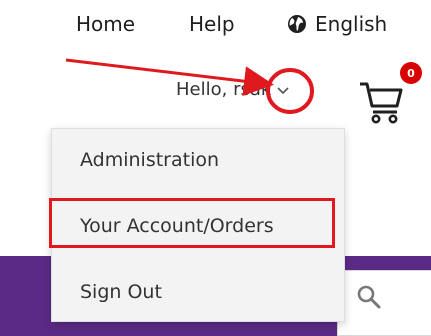 This screenshot has width=431, height=336. Describe the element at coordinates (149, 160) in the screenshot. I see `menu-item-administration: Administration` at that location.